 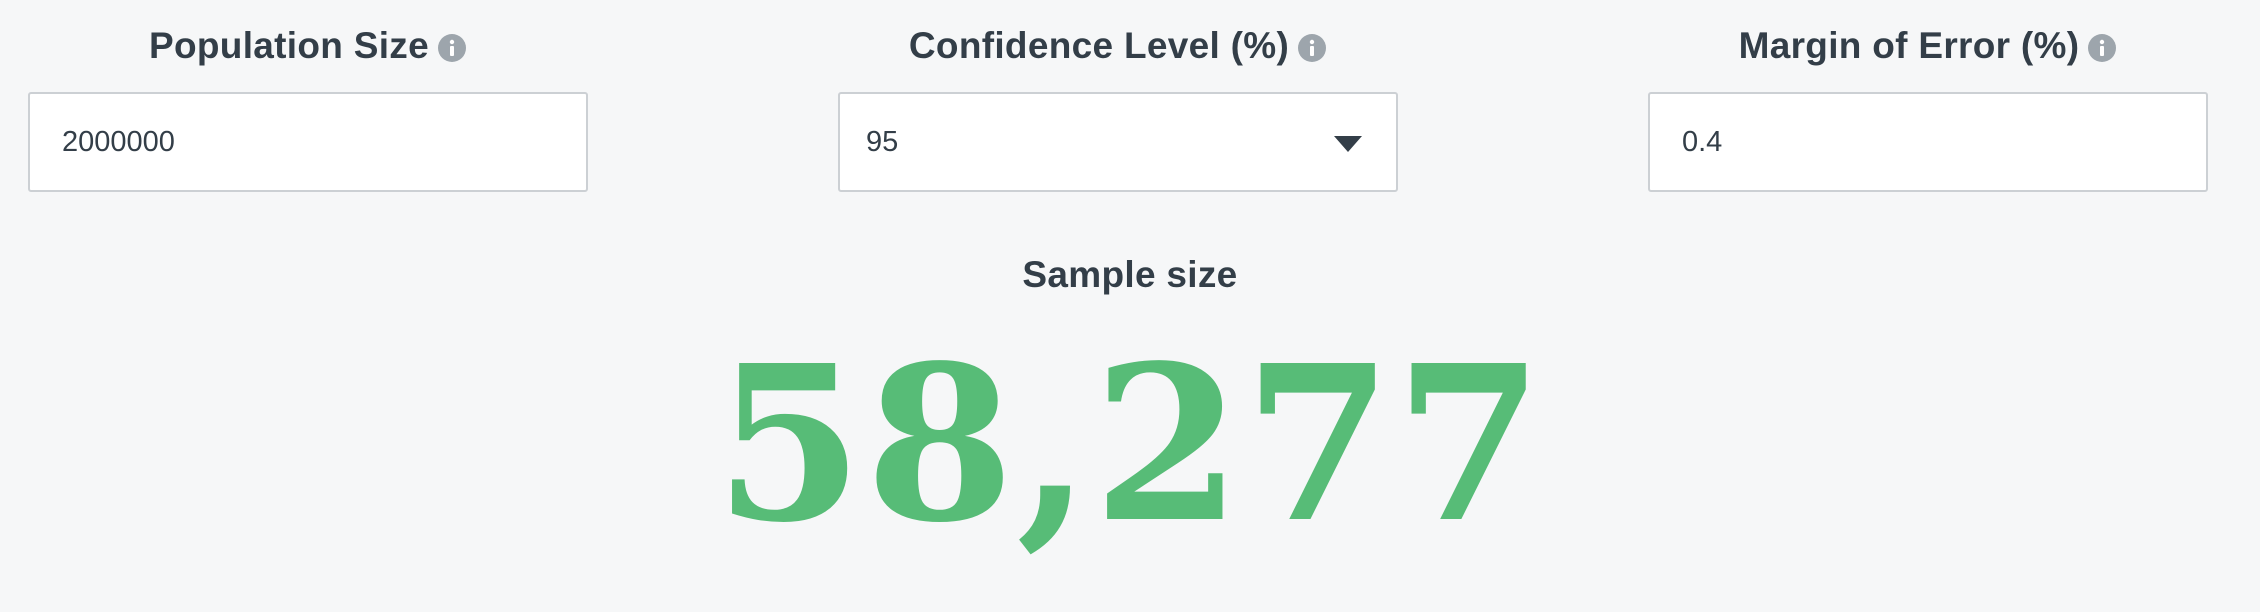 What do you see at coordinates (1099, 45) in the screenshot?
I see `confidence-level-label: Confidence Level (%)` at bounding box center [1099, 45].